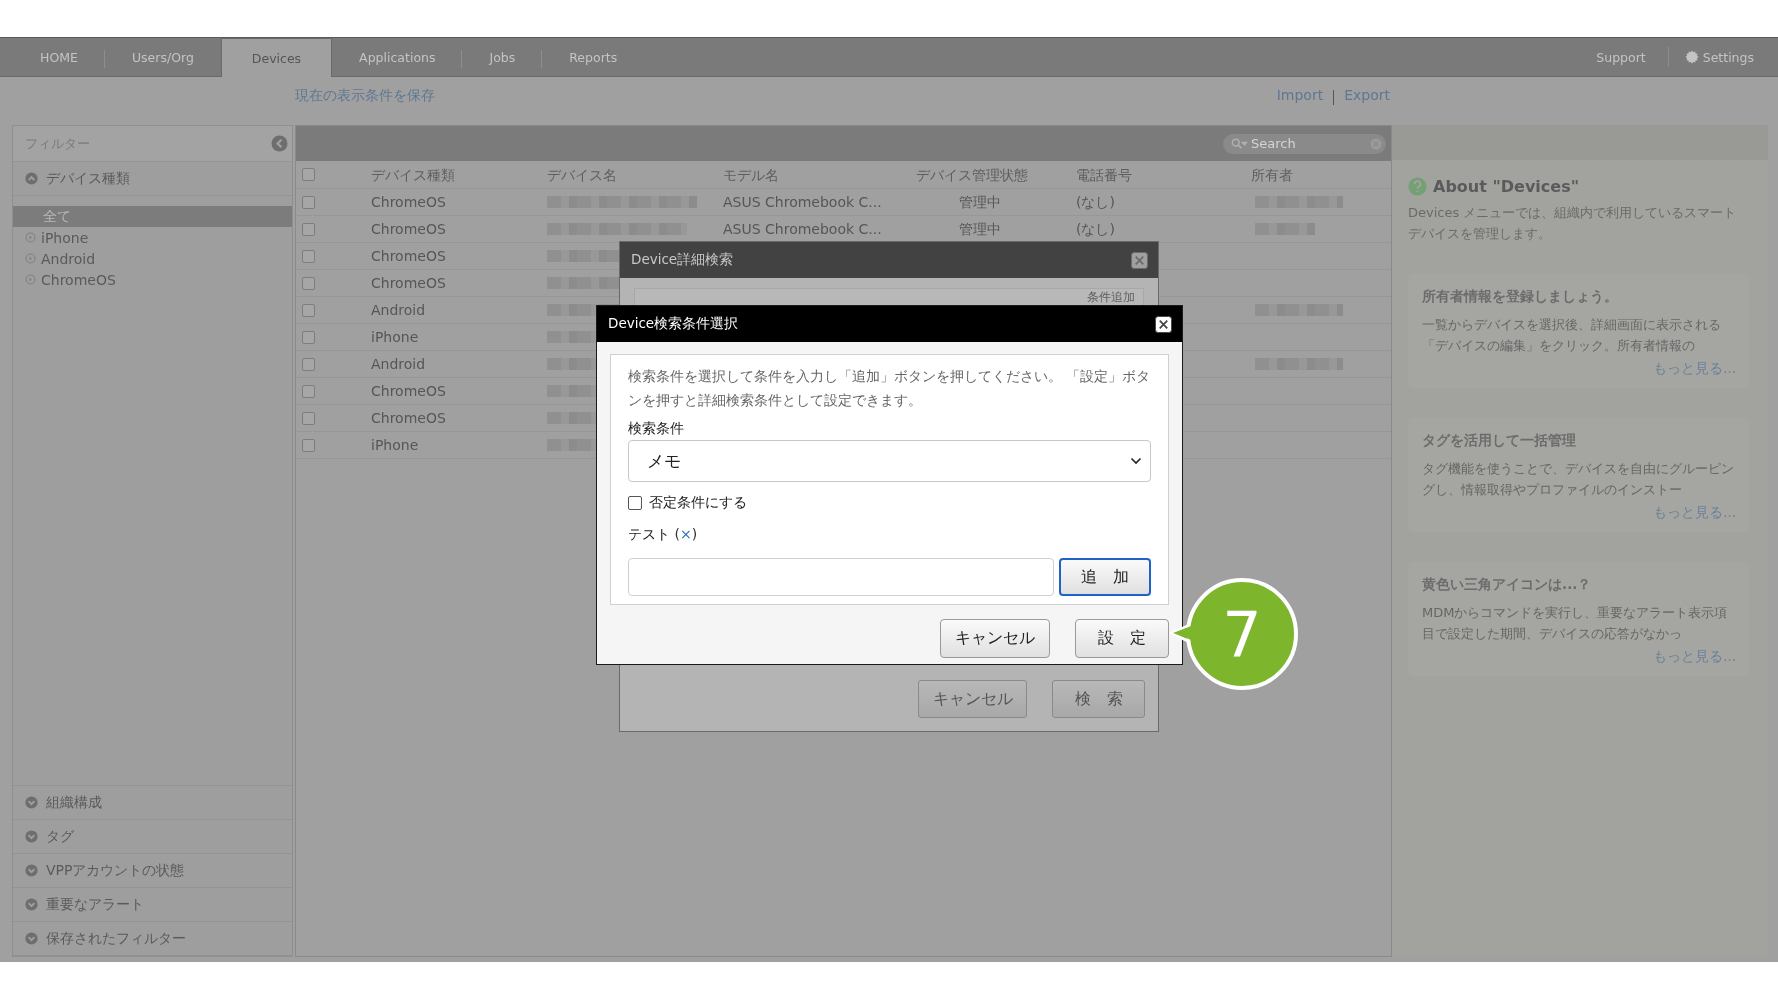  What do you see at coordinates (686, 534) in the screenshot?
I see `remove-link: (×)` at bounding box center [686, 534].